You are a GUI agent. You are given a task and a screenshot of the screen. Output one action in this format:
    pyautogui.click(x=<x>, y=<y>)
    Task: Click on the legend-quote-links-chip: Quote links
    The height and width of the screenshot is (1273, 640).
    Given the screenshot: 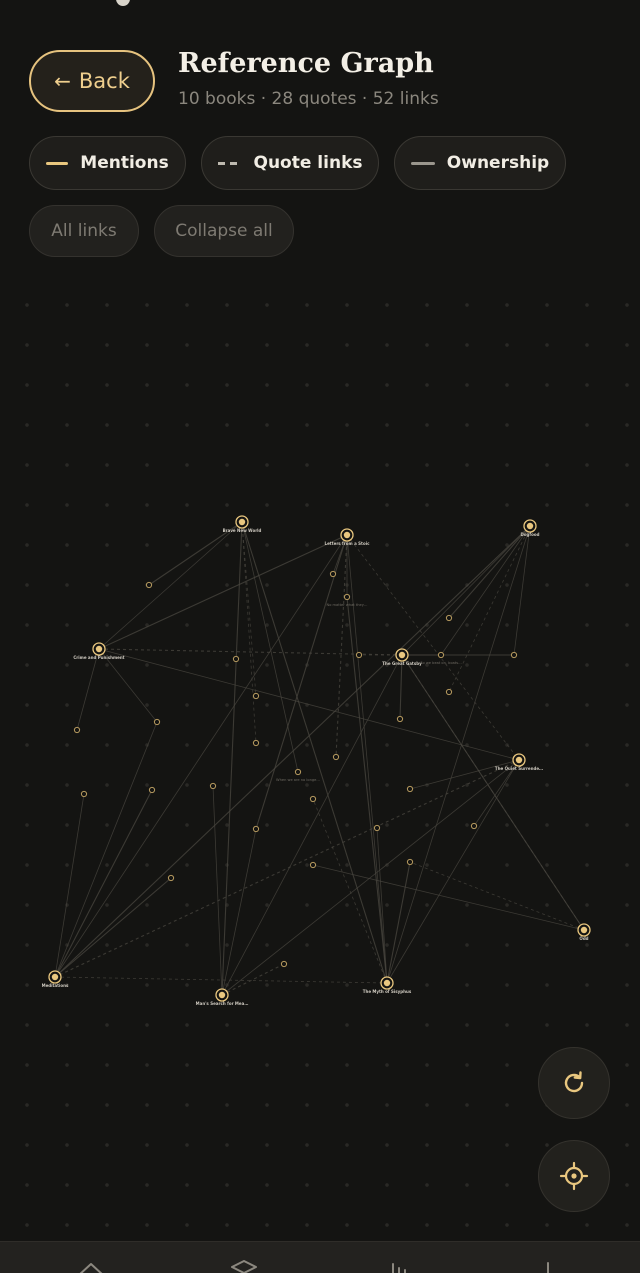 What is the action you would take?
    pyautogui.click(x=290, y=163)
    